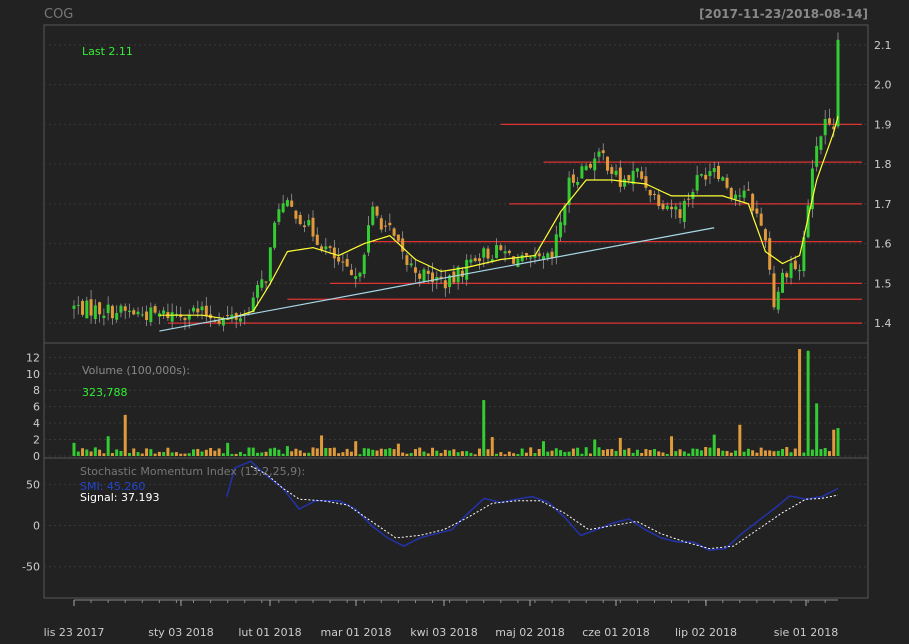 Image resolution: width=909 pixels, height=644 pixels. I want to click on volume-tick-label: 6, so click(36, 407).